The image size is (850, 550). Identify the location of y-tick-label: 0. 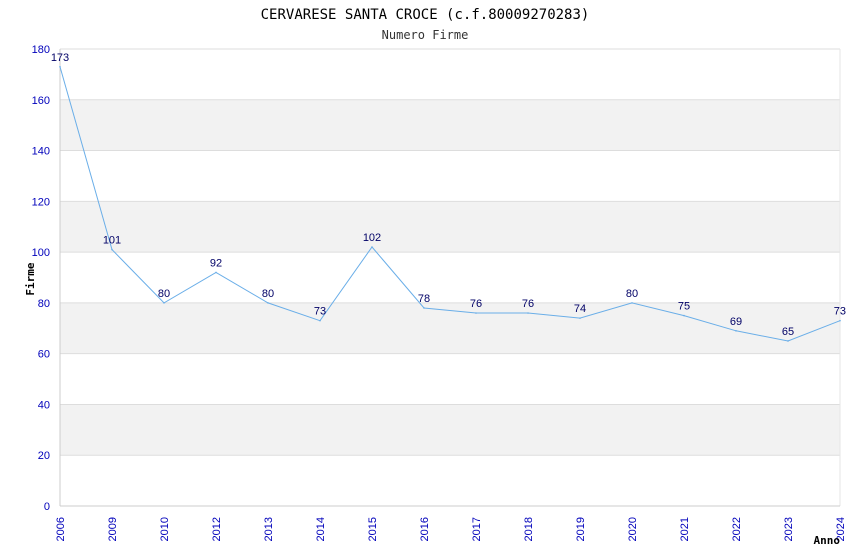
(47, 507).